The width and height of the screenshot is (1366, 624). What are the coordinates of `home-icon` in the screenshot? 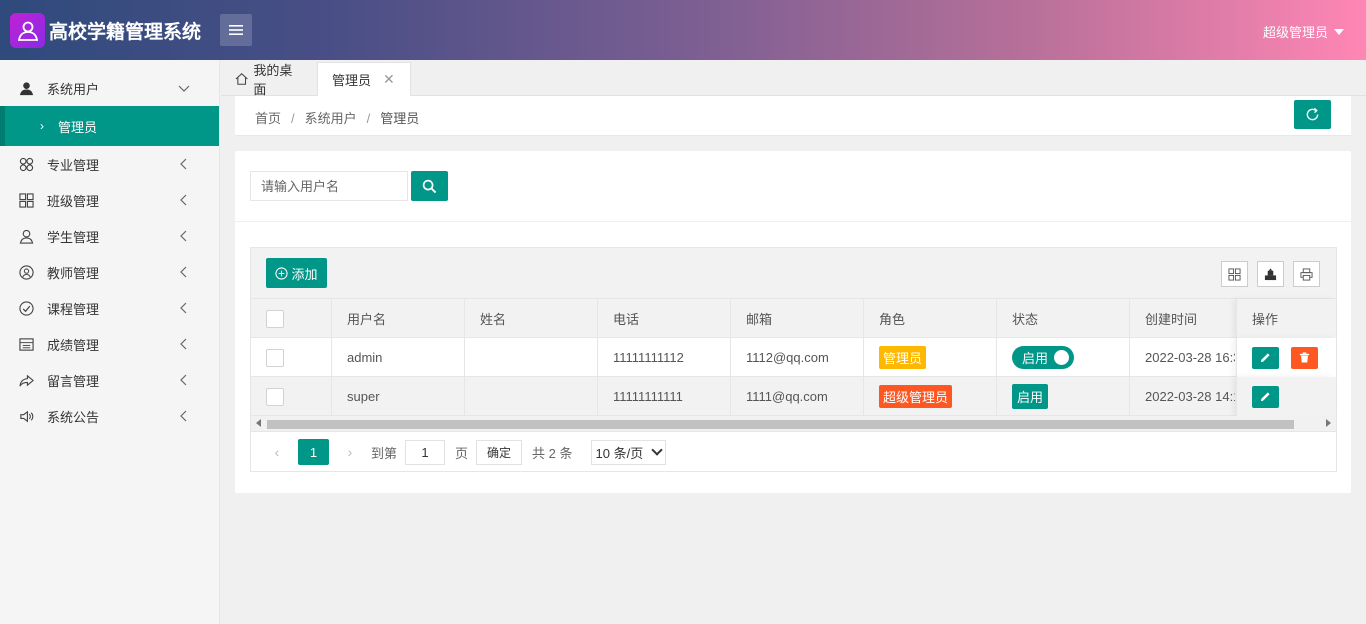 It's located at (241, 79).